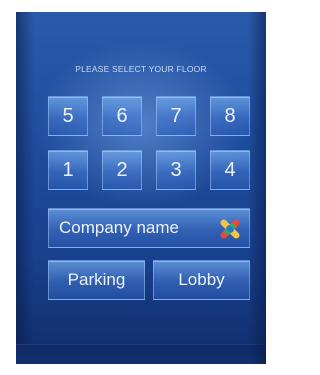 The height and width of the screenshot is (375, 320). Describe the element at coordinates (119, 227) in the screenshot. I see `company-name-label: Company name` at that location.